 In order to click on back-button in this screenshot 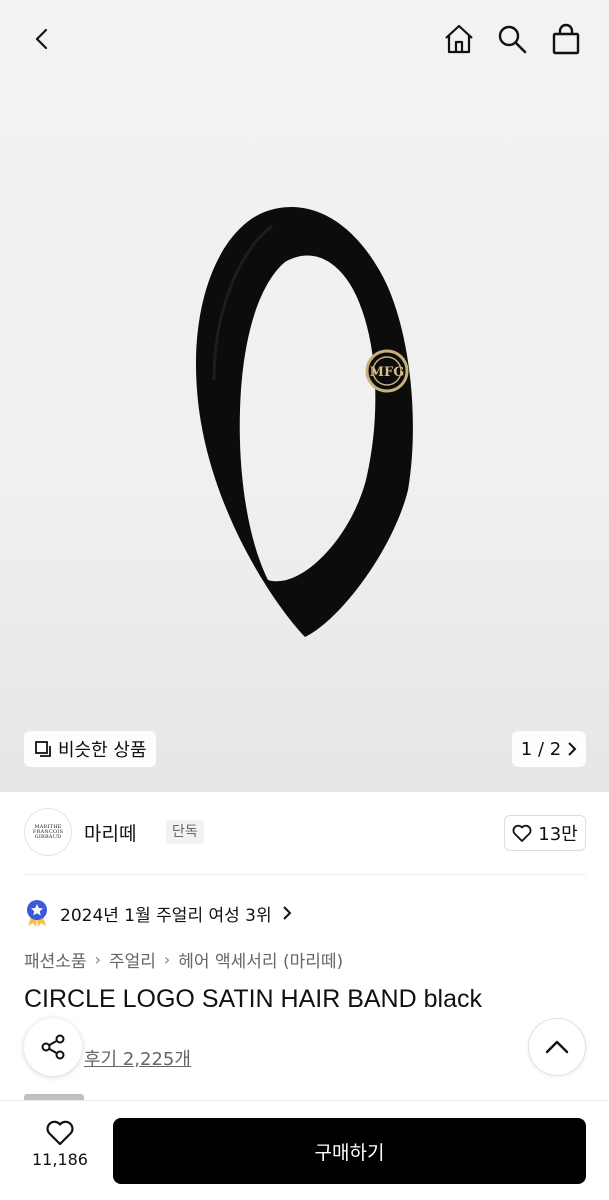, I will do `click(42, 39)`.